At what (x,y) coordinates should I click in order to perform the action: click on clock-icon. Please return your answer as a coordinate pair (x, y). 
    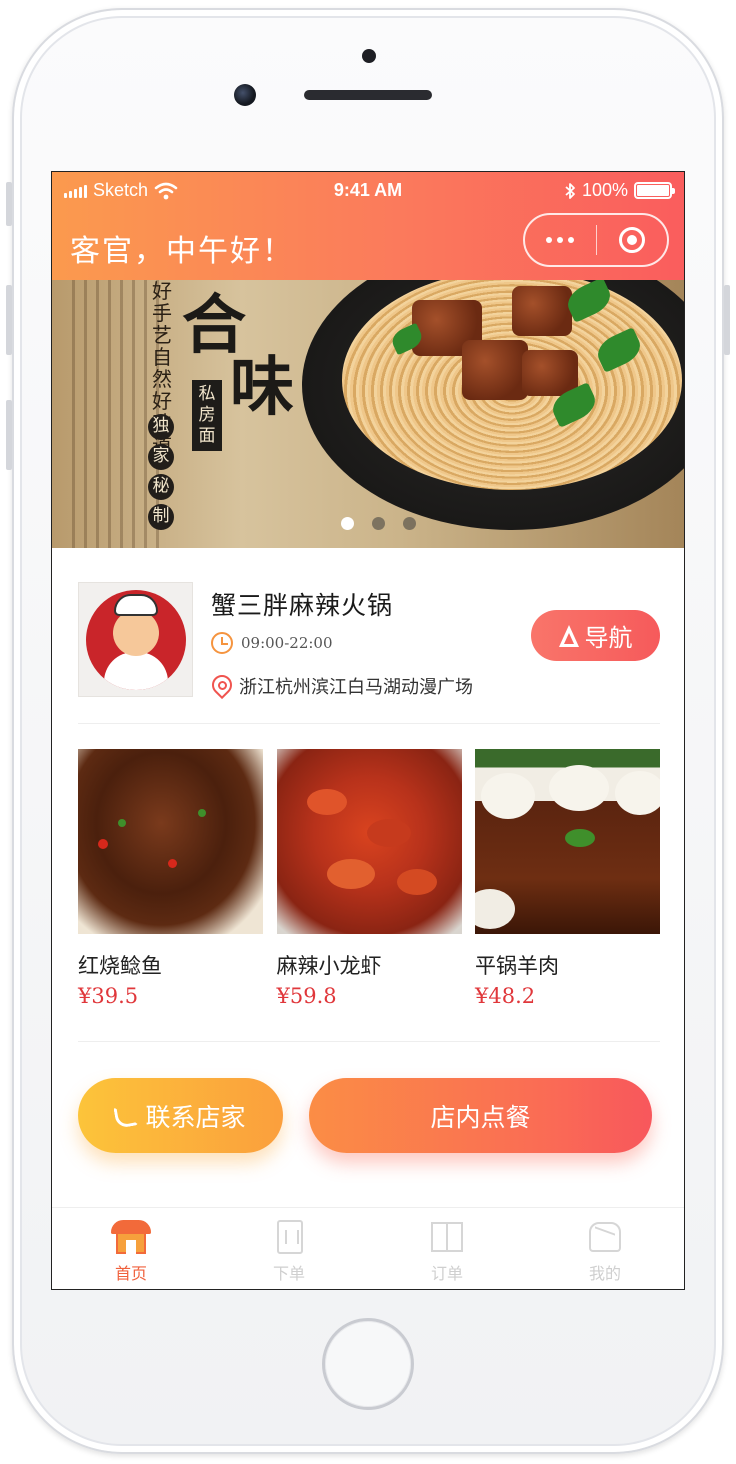
    Looking at the image, I should click on (222, 643).